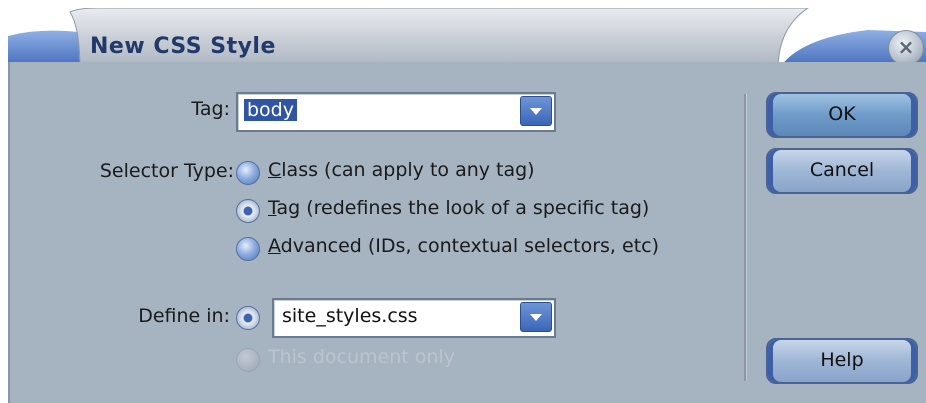 Image resolution: width=926 pixels, height=403 pixels. Describe the element at coordinates (350, 316) in the screenshot. I see `define-in-value: site_styles.css` at that location.